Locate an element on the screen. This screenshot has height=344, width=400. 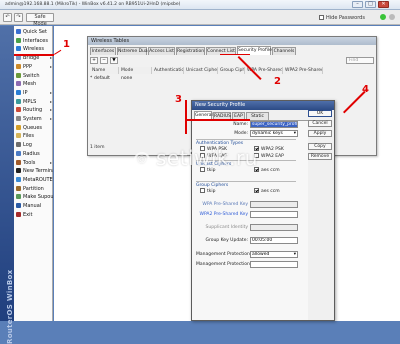
ppp-icon is located at coordinates (18, 66).